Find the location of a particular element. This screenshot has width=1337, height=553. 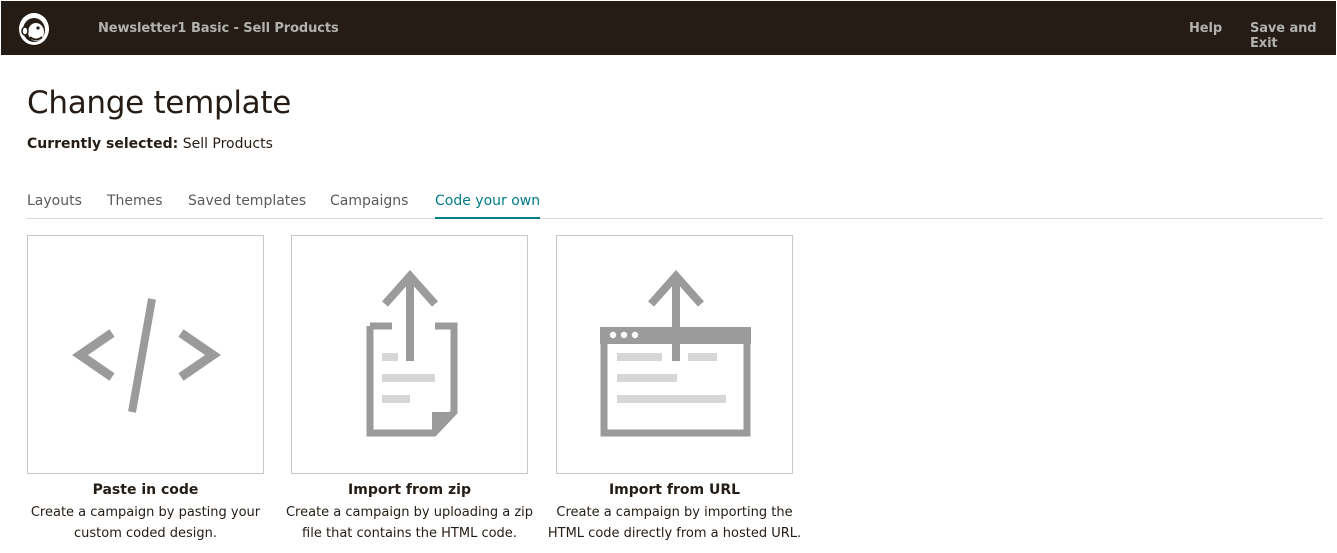

description-line: custom coded design. is located at coordinates (145, 533).